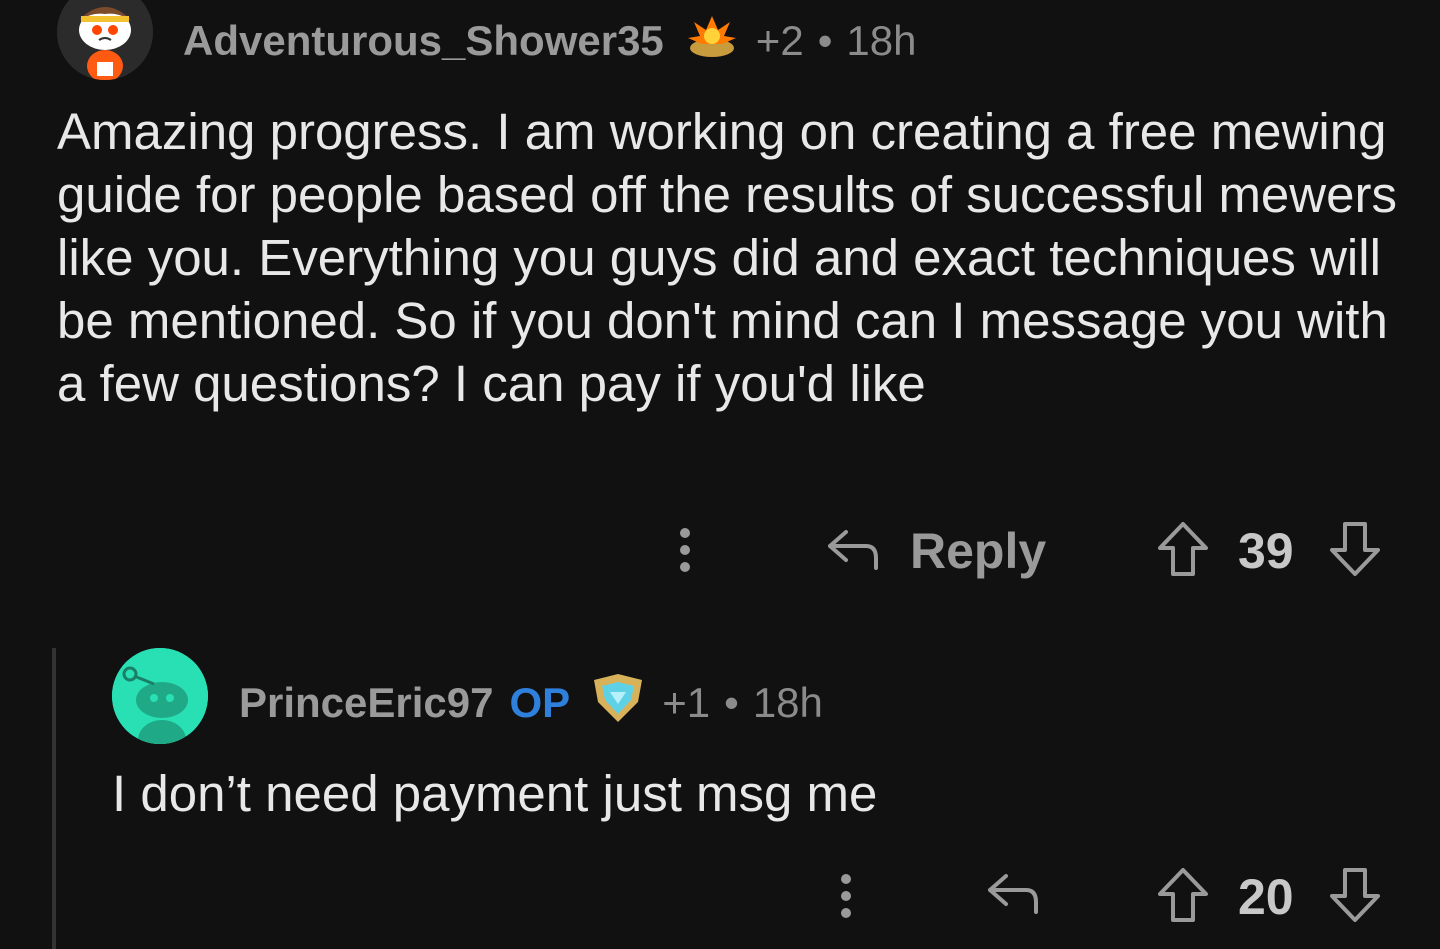  What do you see at coordinates (54, 798) in the screenshot?
I see `thread-line` at bounding box center [54, 798].